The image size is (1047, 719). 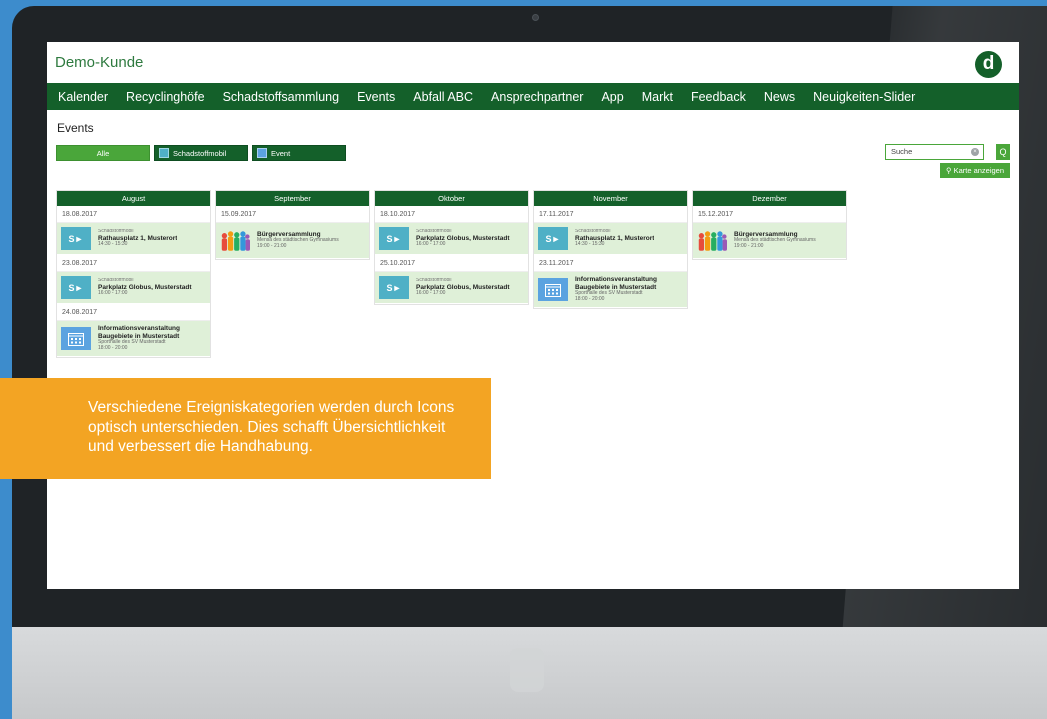 I want to click on category-filters: Alle Schadstoffmobil Event, so click(x=201, y=153).